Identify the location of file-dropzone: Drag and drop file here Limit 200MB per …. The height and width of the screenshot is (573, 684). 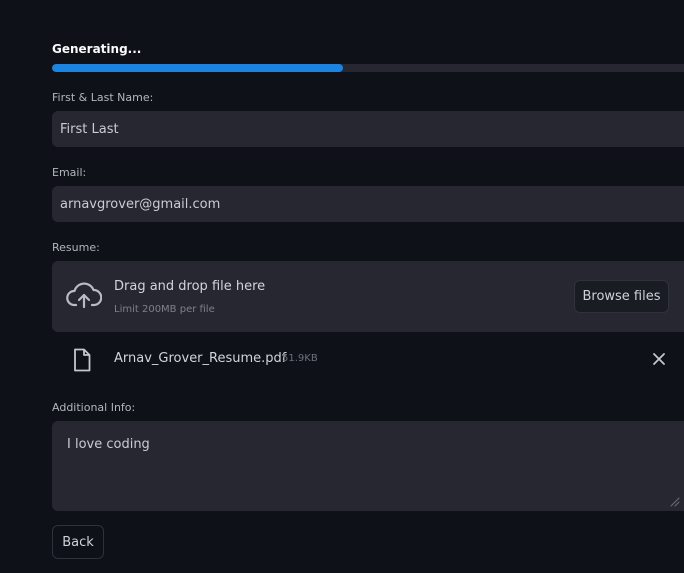
(368, 296).